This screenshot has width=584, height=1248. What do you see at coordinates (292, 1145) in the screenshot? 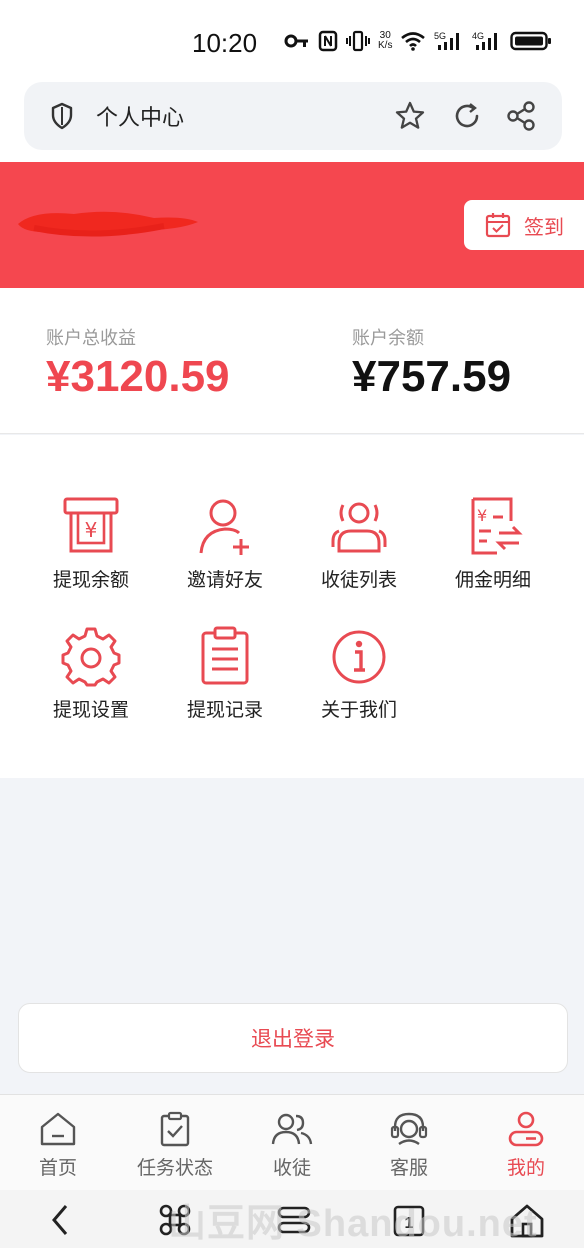
I see `tab-apprentice: 收徒` at bounding box center [292, 1145].